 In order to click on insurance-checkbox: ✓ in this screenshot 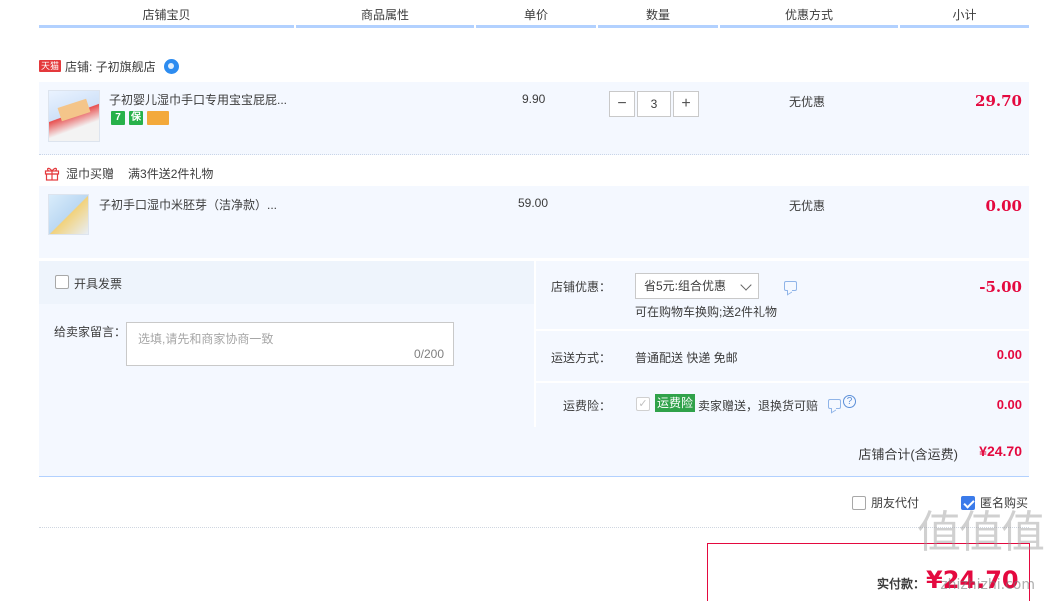, I will do `click(643, 404)`.